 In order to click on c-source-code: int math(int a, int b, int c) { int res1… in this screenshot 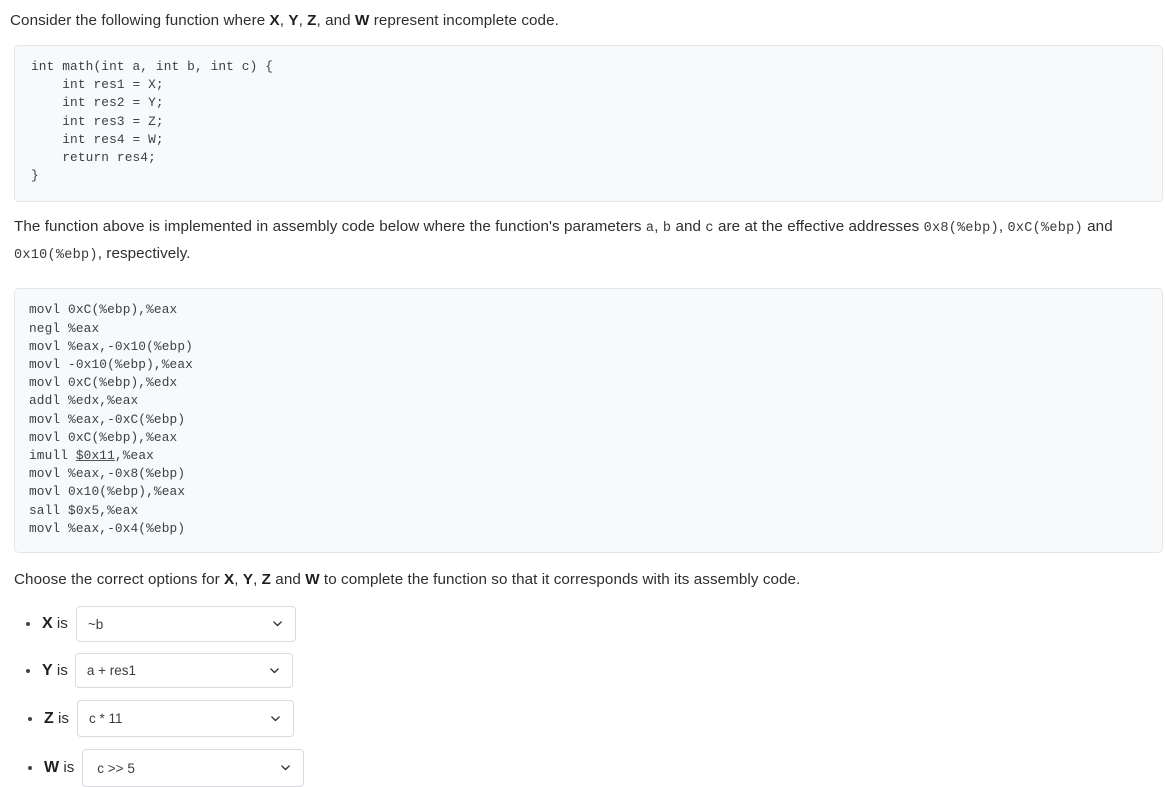, I will do `click(152, 121)`.